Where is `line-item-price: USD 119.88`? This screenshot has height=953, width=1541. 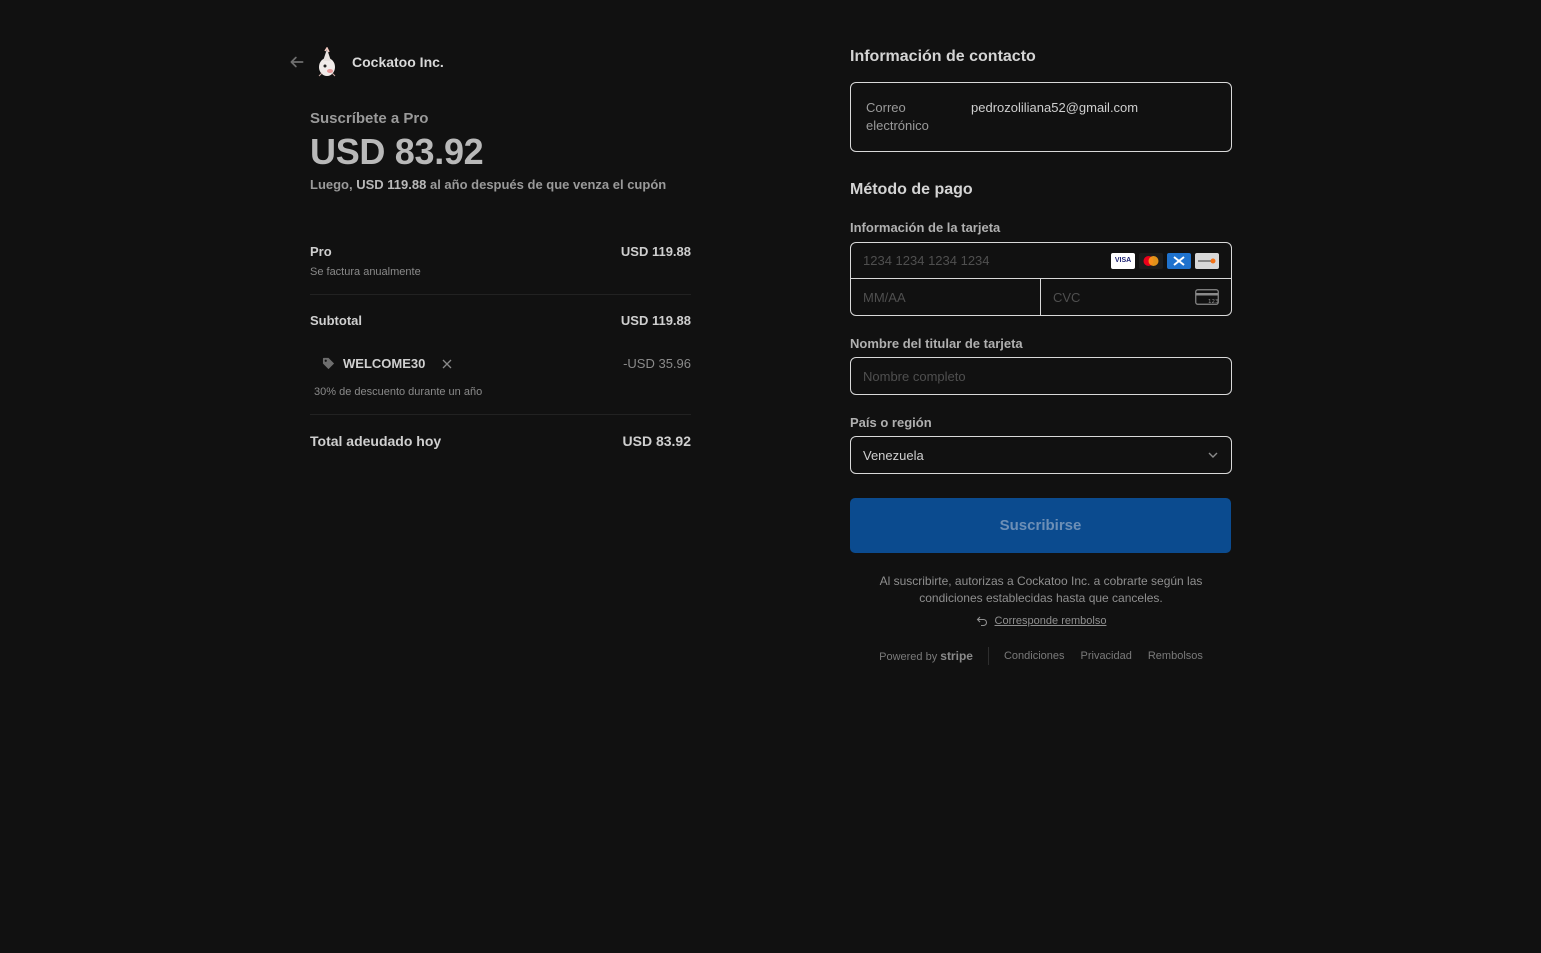 line-item-price: USD 119.88 is located at coordinates (655, 251).